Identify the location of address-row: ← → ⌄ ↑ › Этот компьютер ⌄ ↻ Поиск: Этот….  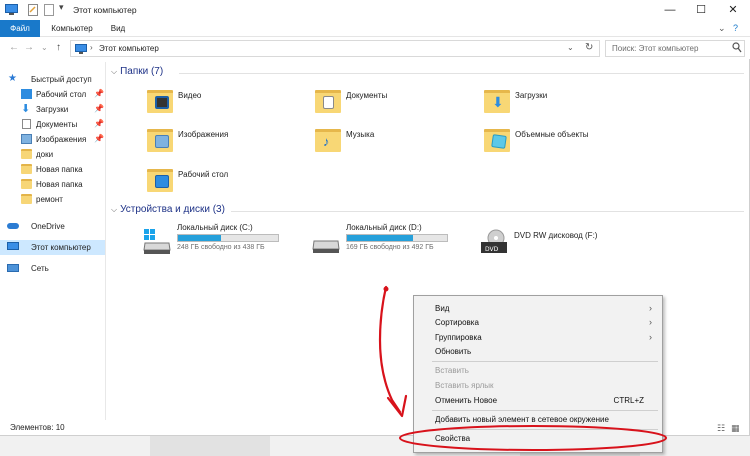
(375, 48).